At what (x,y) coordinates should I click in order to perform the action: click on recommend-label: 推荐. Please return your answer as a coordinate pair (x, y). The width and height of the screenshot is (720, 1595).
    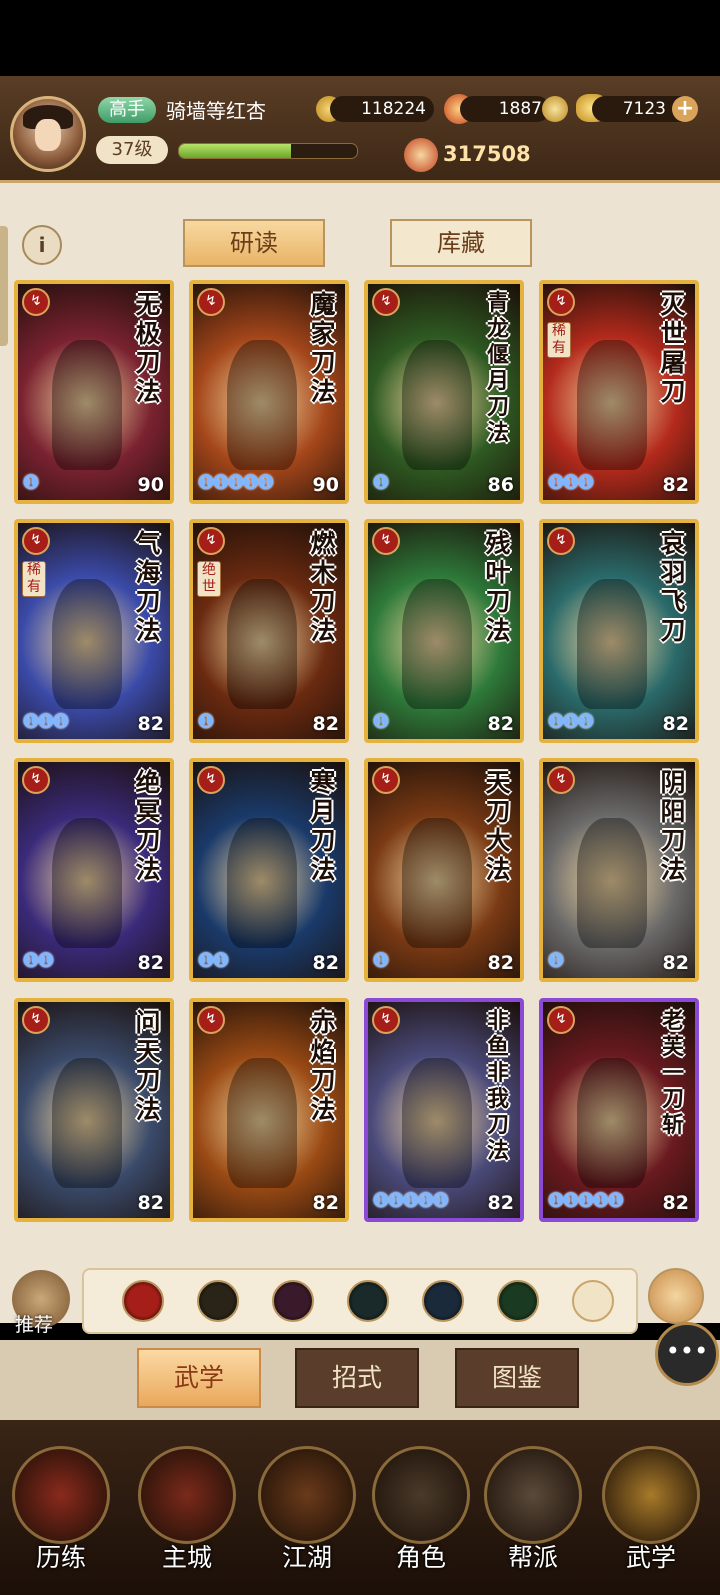
    Looking at the image, I should click on (34, 1325).